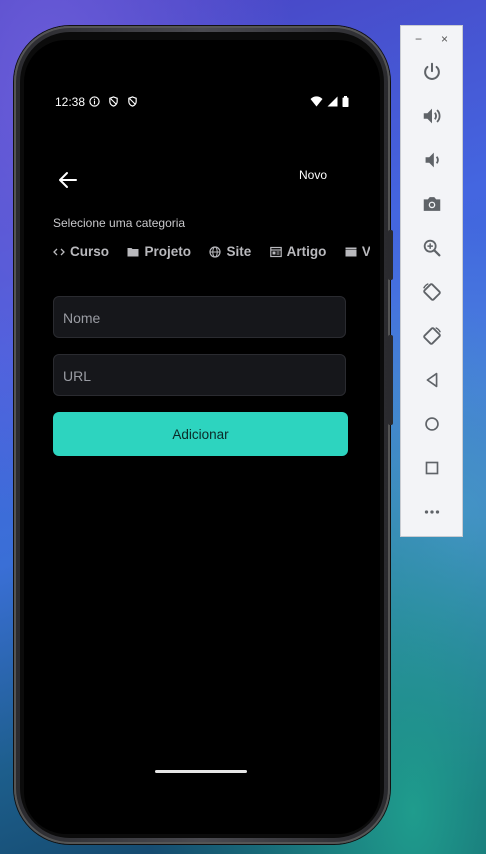 This screenshot has width=486, height=854. I want to click on nav-home-button, so click(432, 424).